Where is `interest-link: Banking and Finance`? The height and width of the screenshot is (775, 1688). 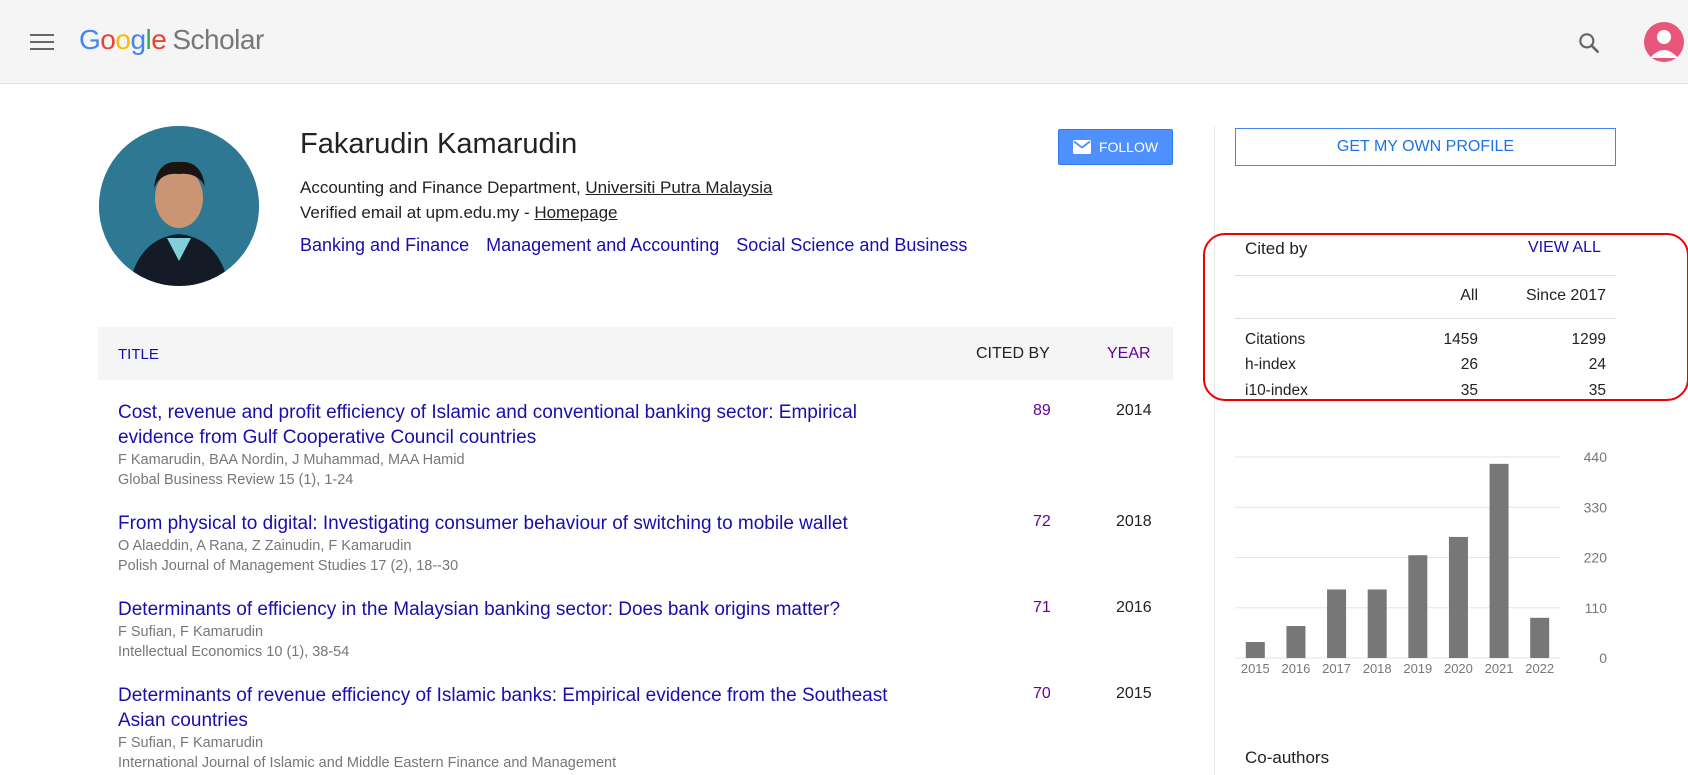 interest-link: Banking and Finance is located at coordinates (384, 245).